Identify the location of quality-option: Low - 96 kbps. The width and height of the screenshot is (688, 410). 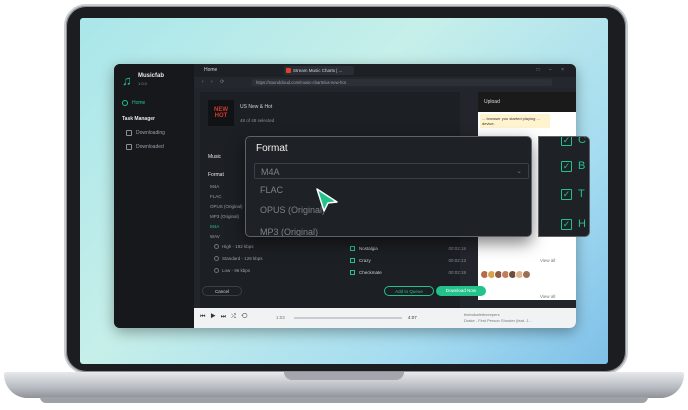
(232, 270).